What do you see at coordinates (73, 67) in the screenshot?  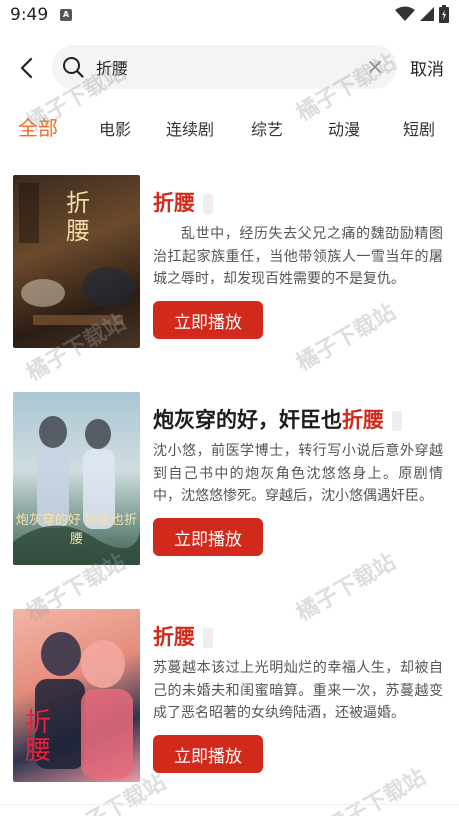 I see `search-icon` at bounding box center [73, 67].